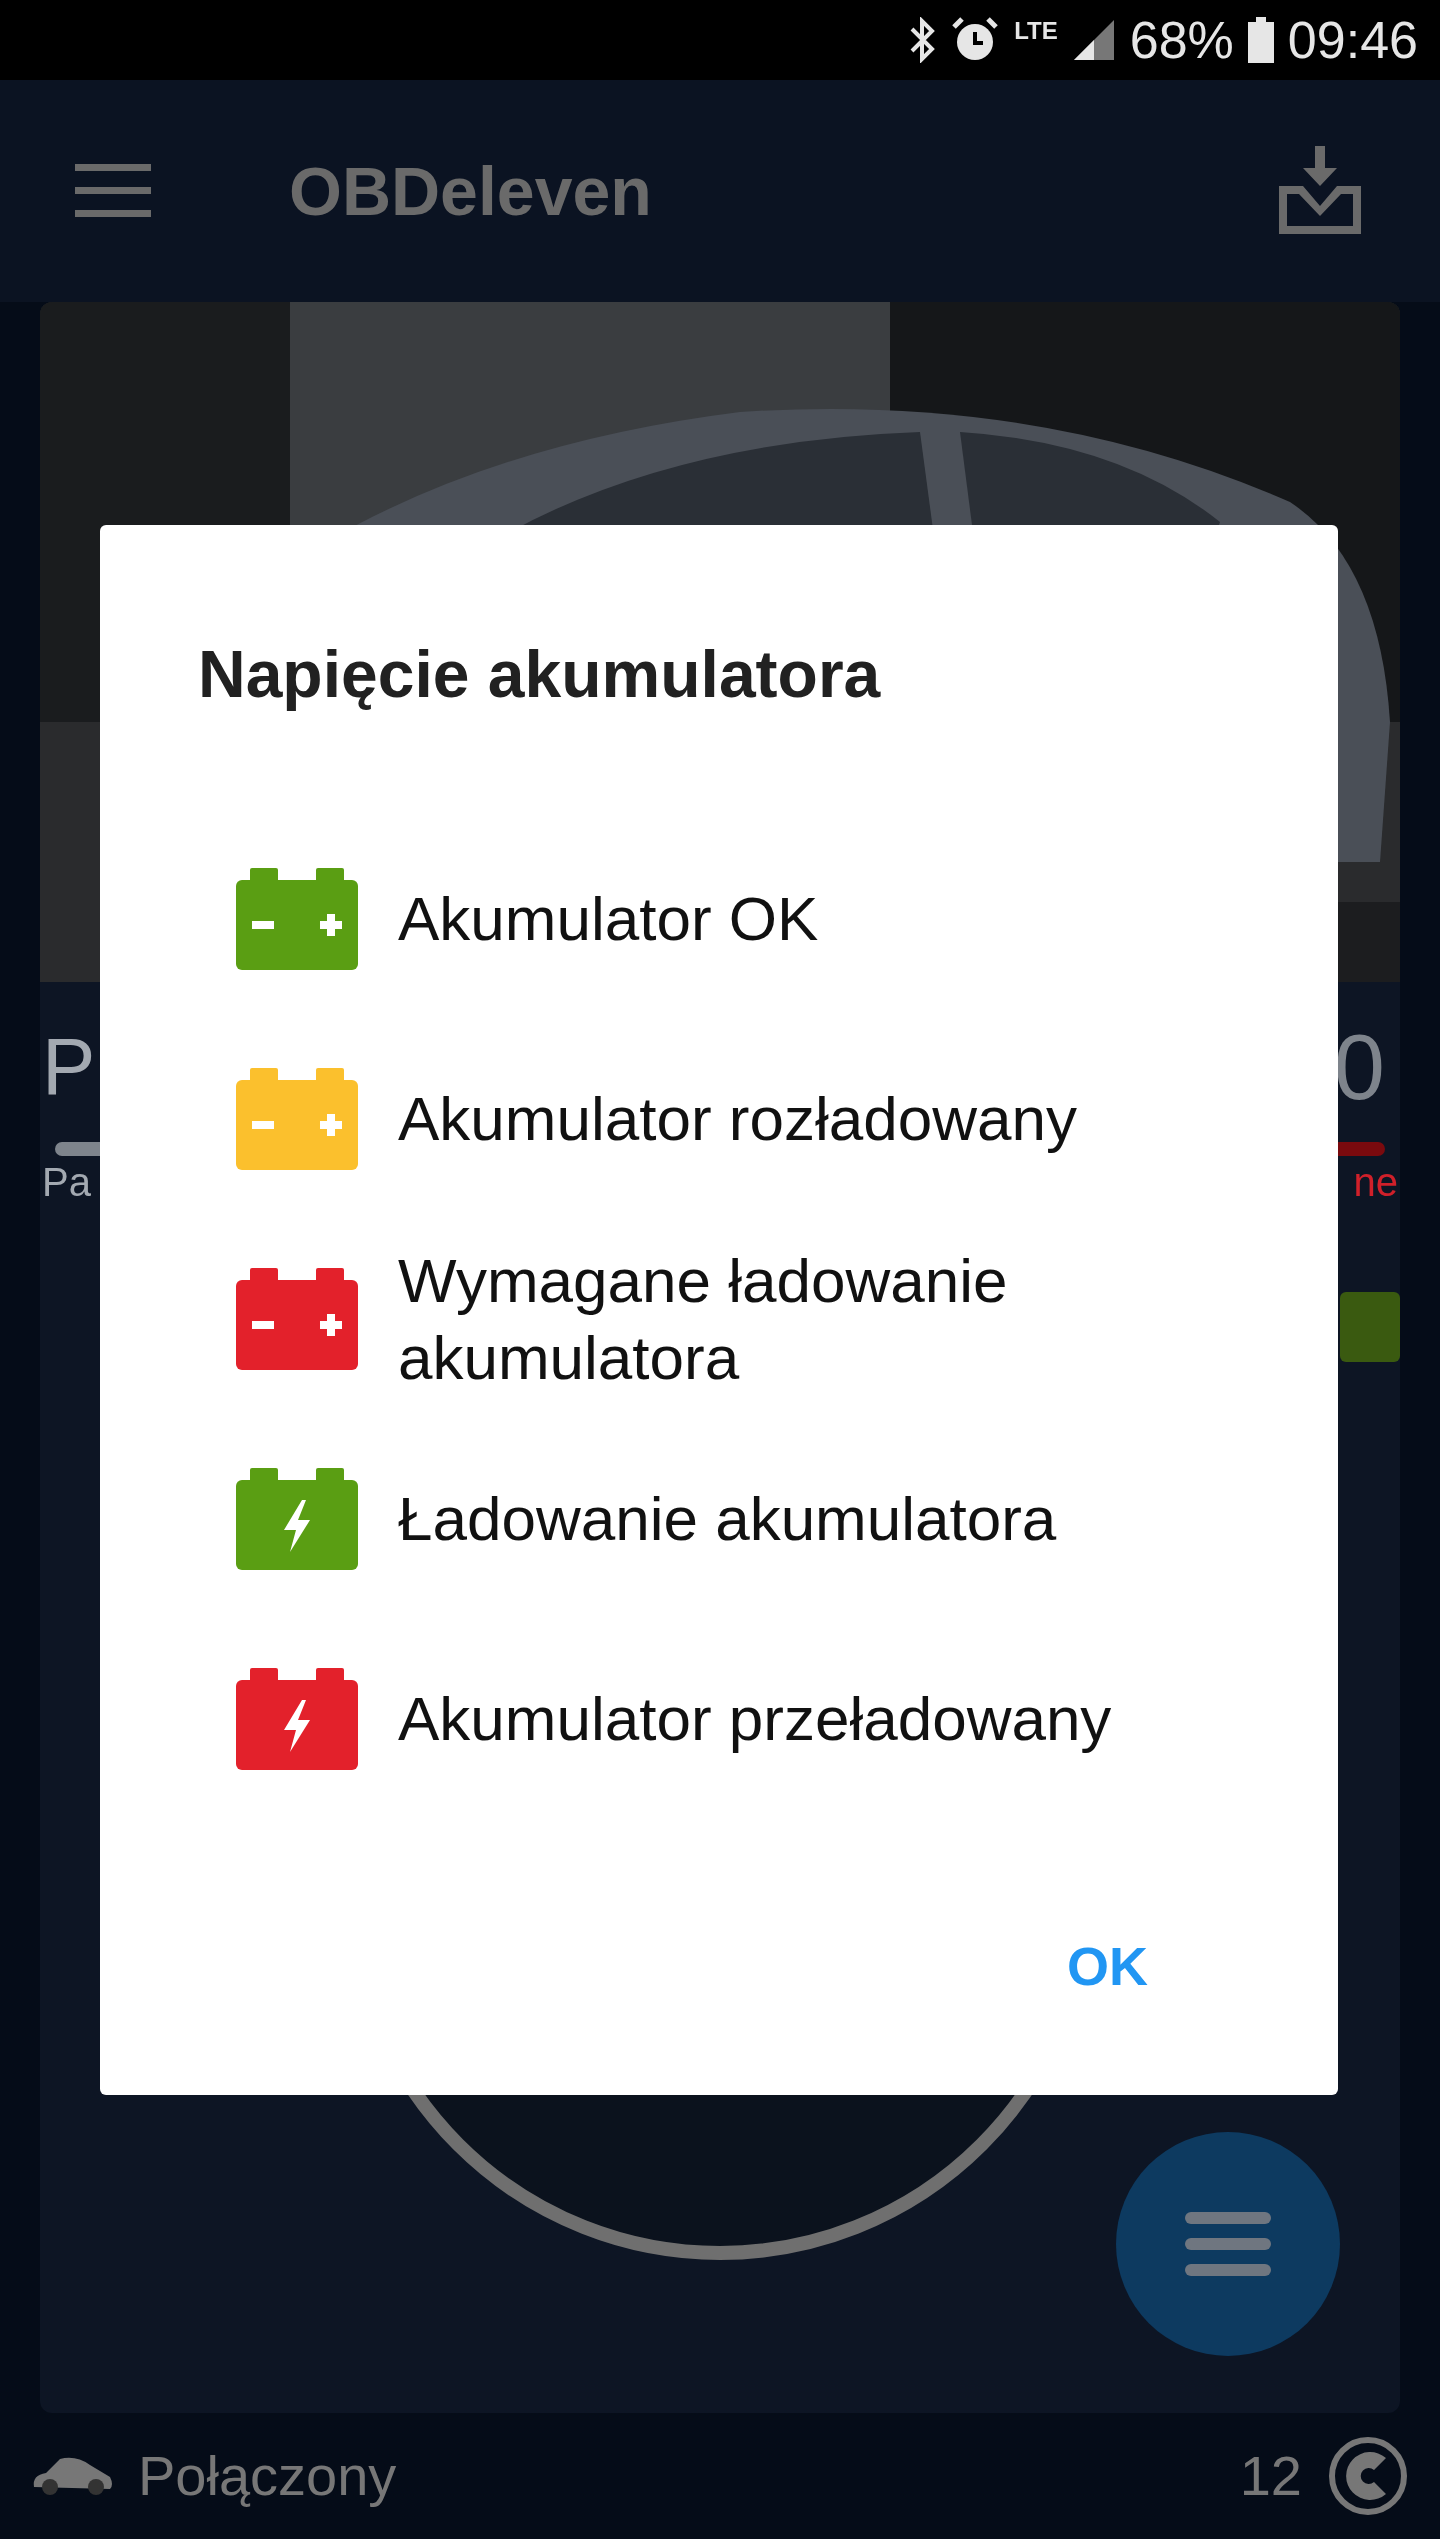  What do you see at coordinates (73, 2476) in the screenshot?
I see `car-icon` at bounding box center [73, 2476].